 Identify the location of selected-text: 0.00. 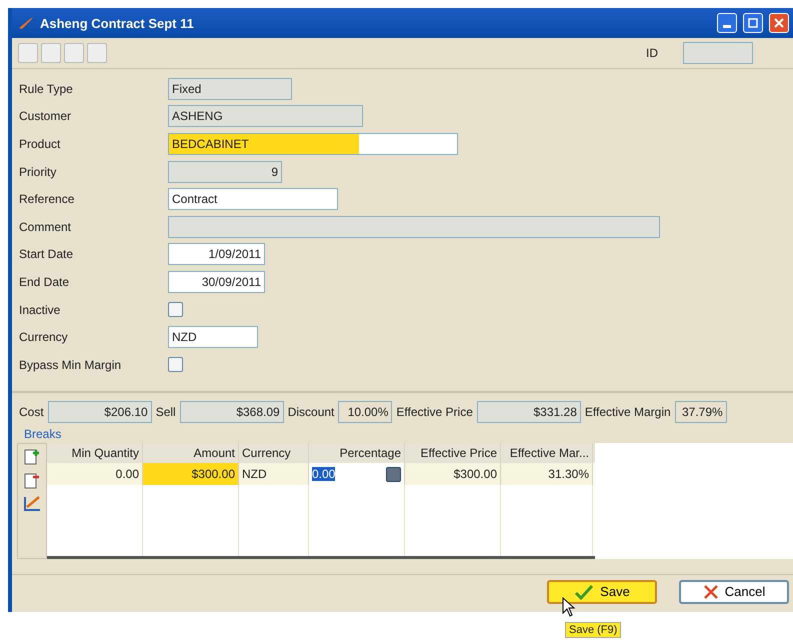
(324, 474).